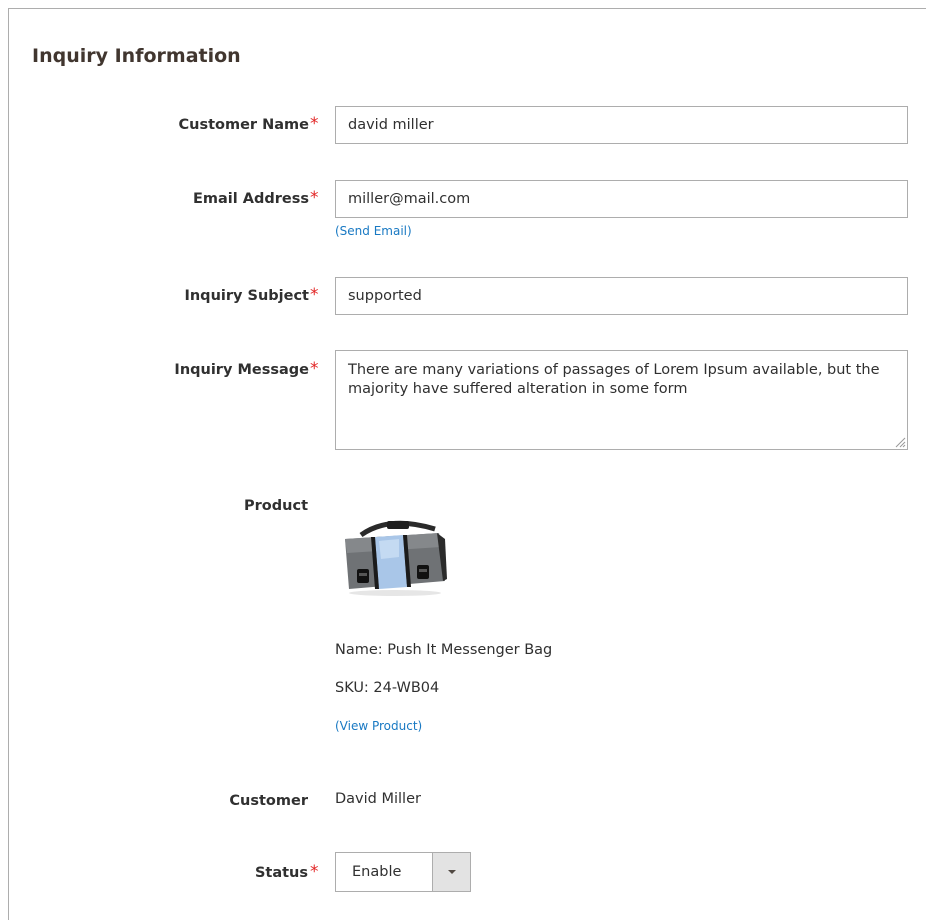  I want to click on resize-handle-icon, so click(900, 442).